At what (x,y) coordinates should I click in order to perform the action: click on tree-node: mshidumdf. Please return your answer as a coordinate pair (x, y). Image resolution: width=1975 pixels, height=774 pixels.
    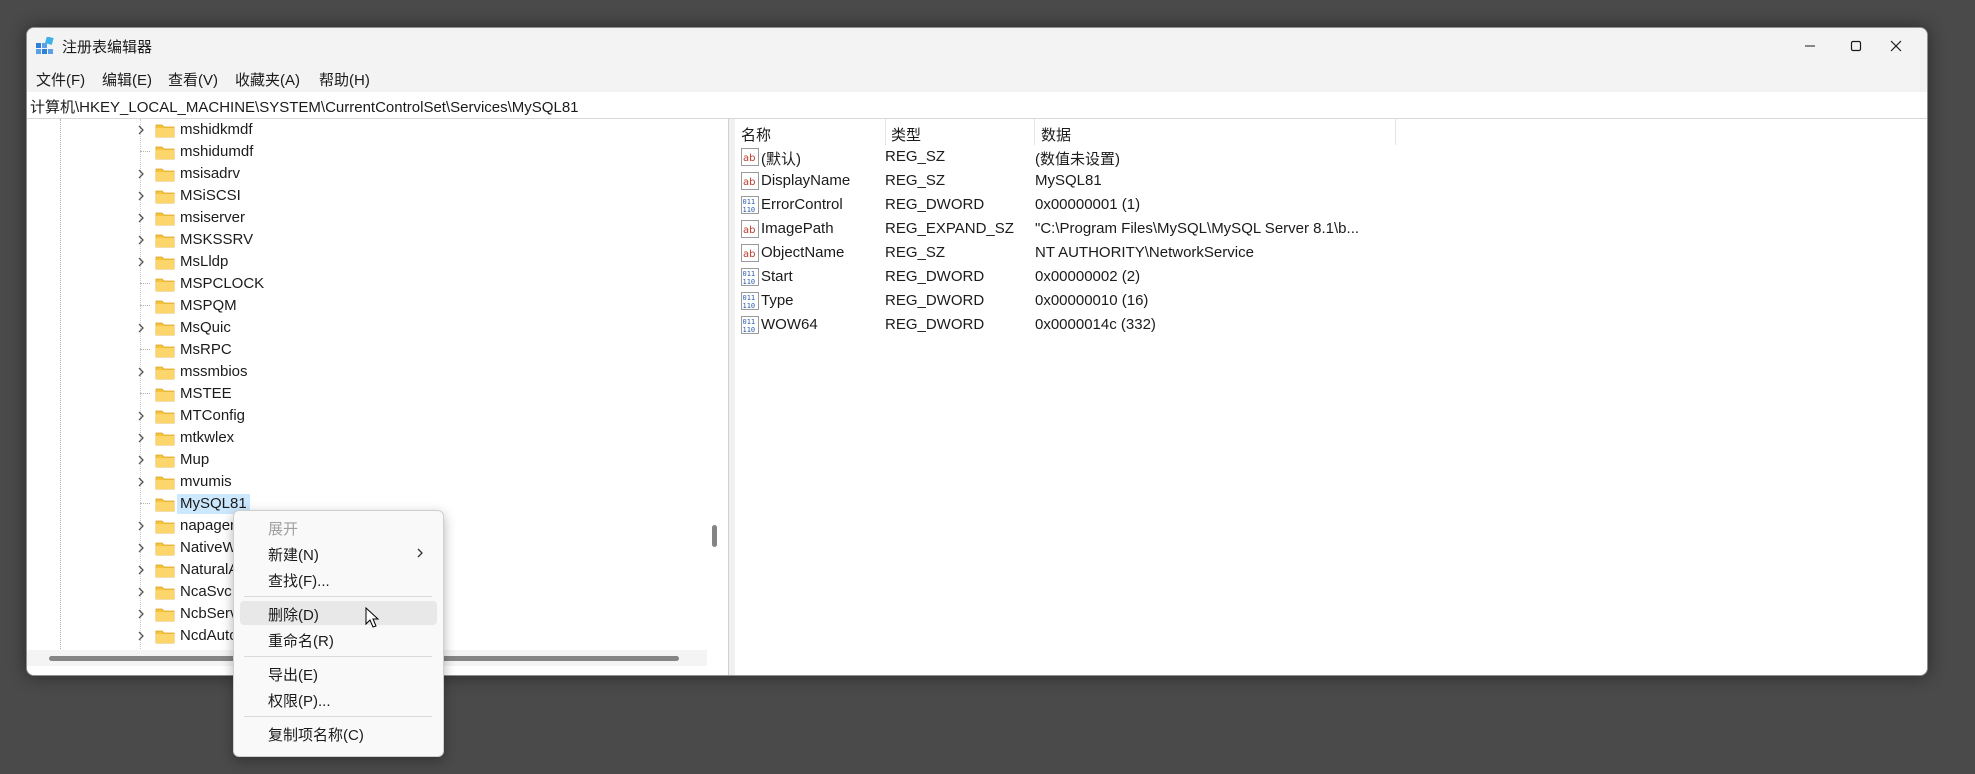
    Looking at the image, I should click on (335, 152).